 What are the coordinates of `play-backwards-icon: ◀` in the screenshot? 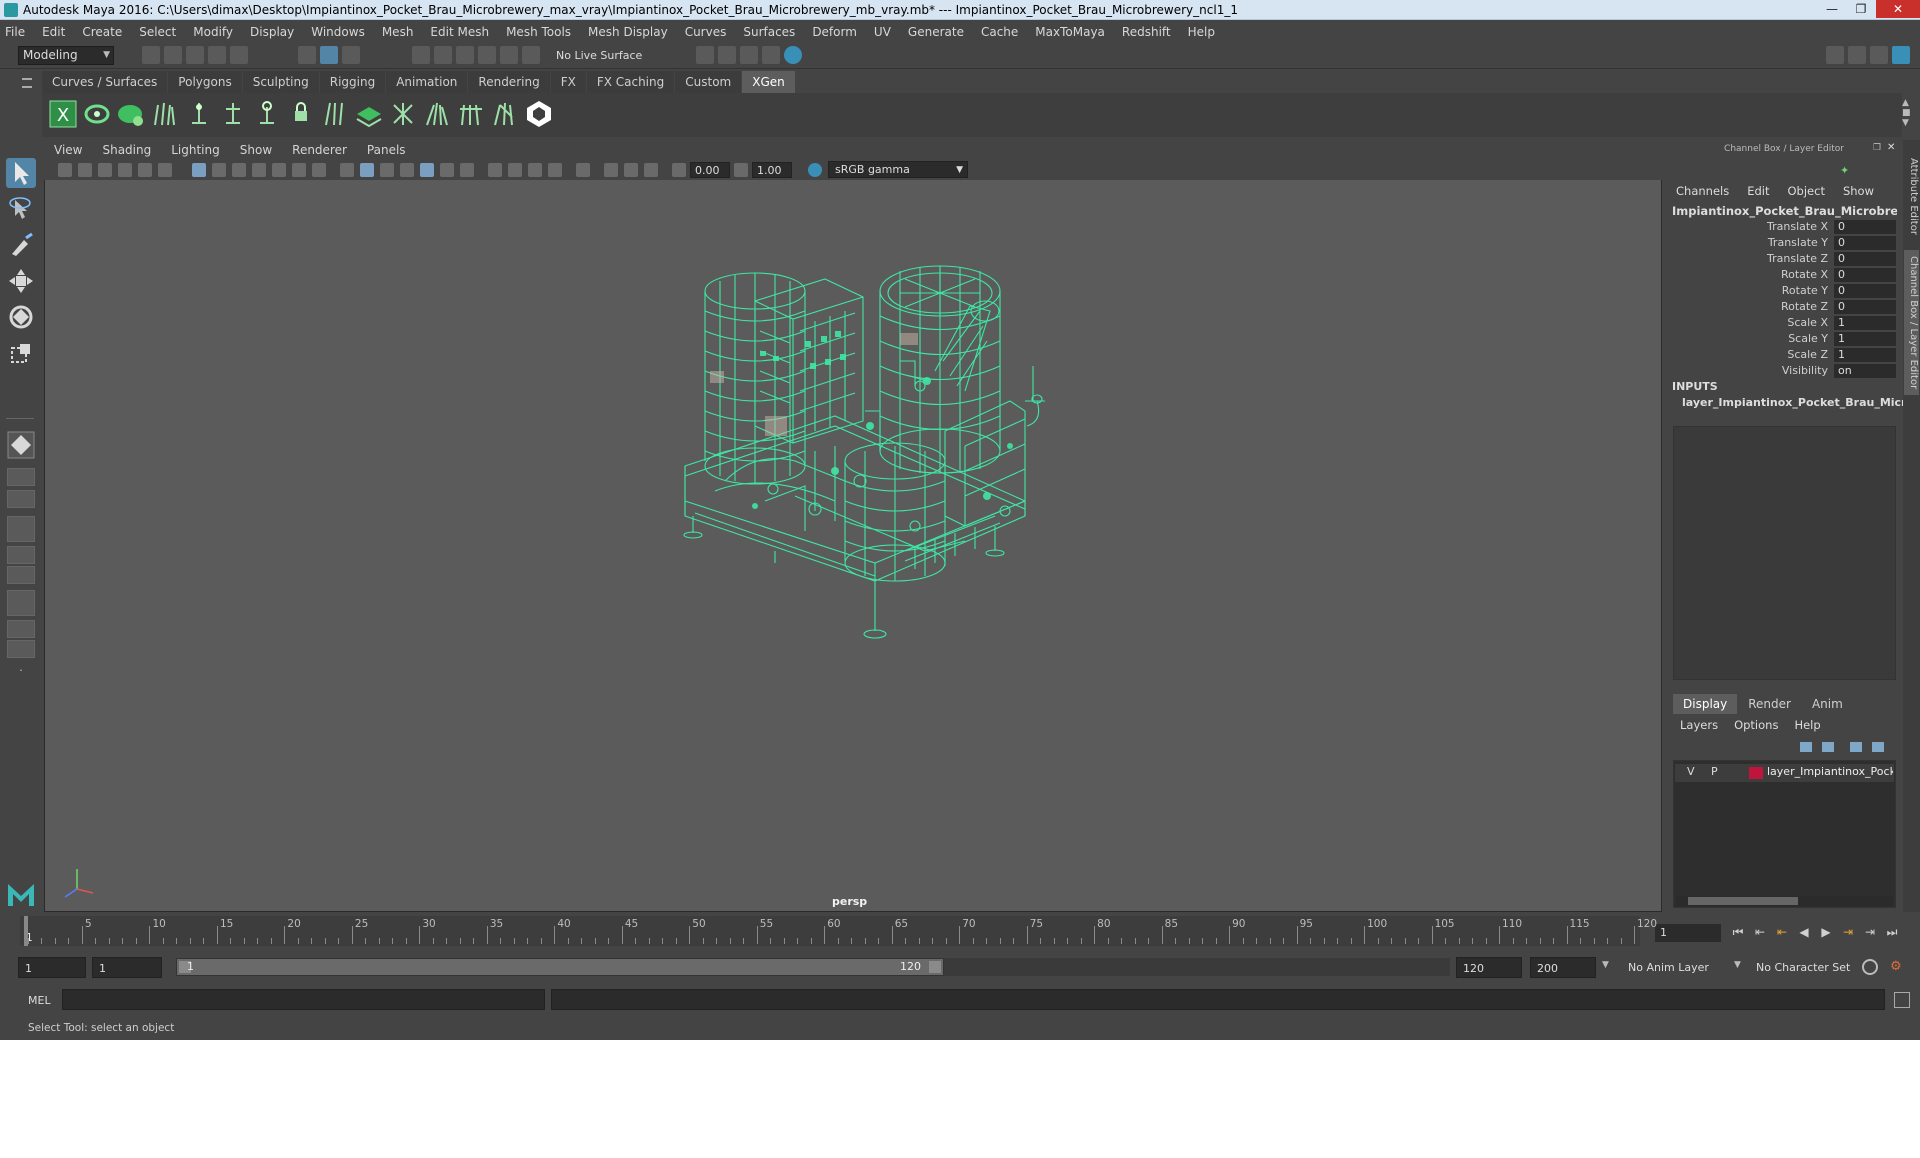 It's located at (1804, 932).